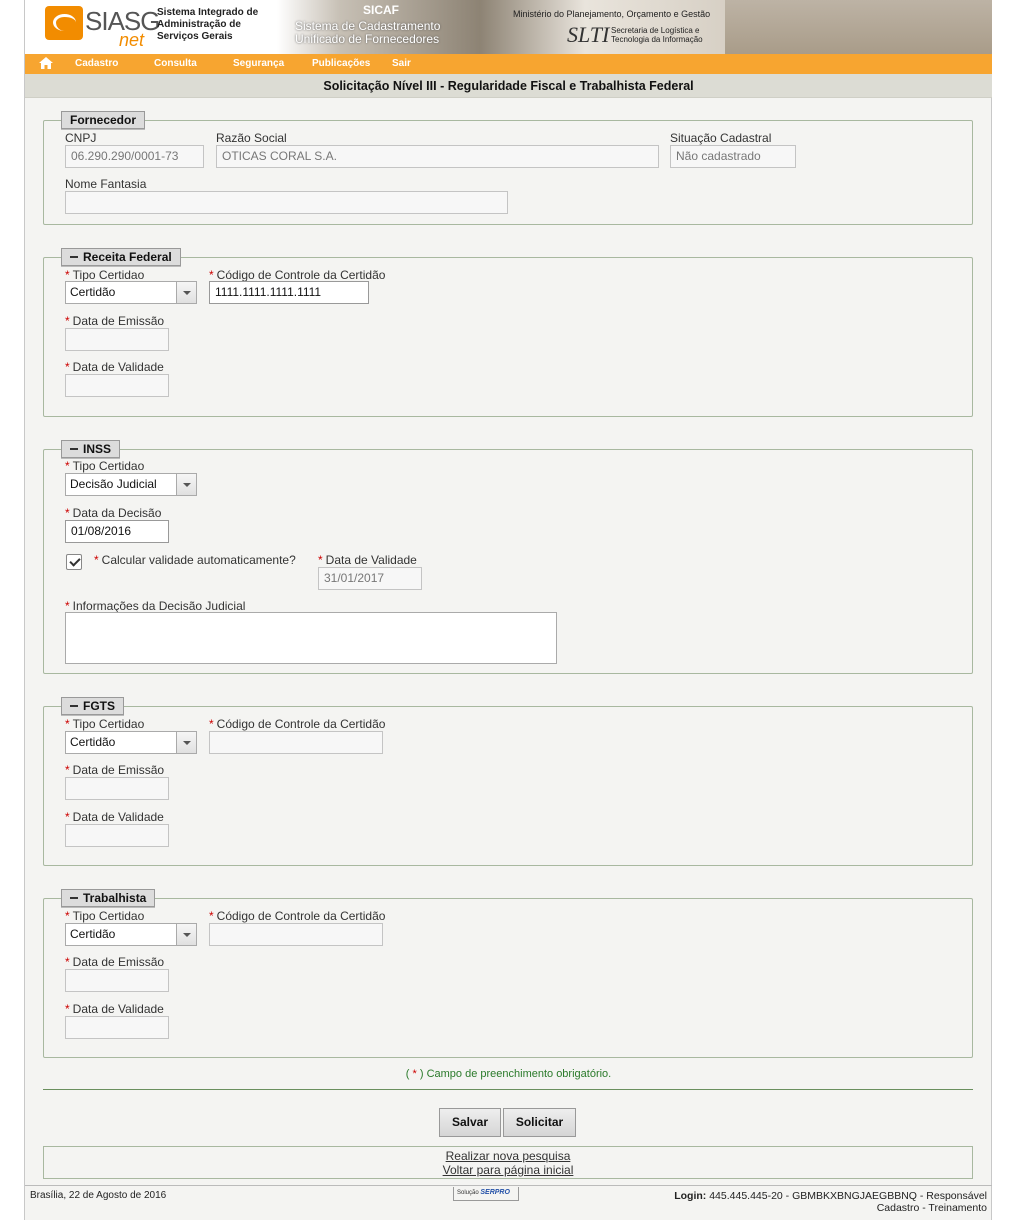 The width and height of the screenshot is (1016, 1220). Describe the element at coordinates (733, 156) in the screenshot. I see `situacao-cadastral-field: Não cadastrado` at that location.